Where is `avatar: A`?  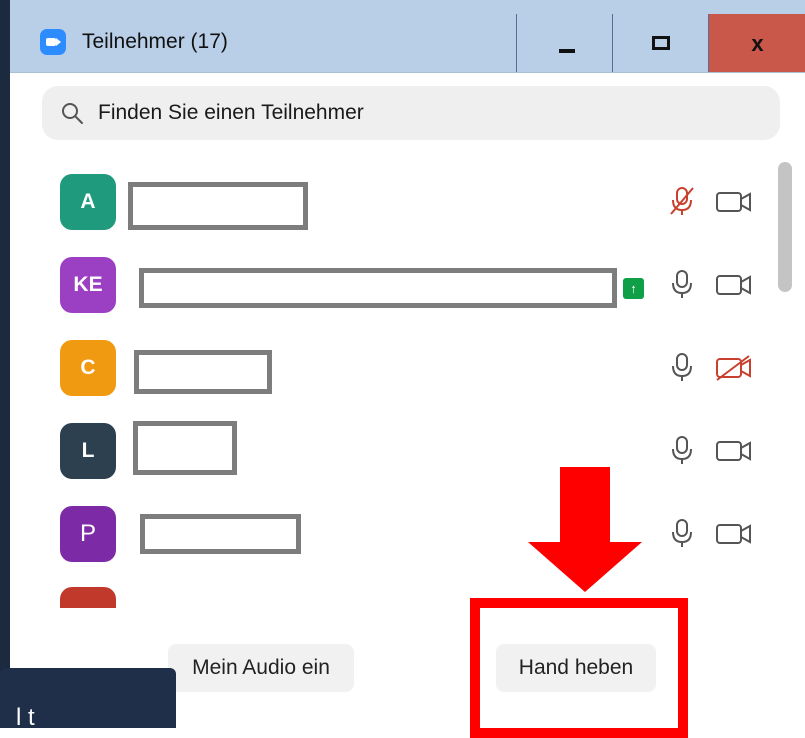
avatar: A is located at coordinates (88, 202).